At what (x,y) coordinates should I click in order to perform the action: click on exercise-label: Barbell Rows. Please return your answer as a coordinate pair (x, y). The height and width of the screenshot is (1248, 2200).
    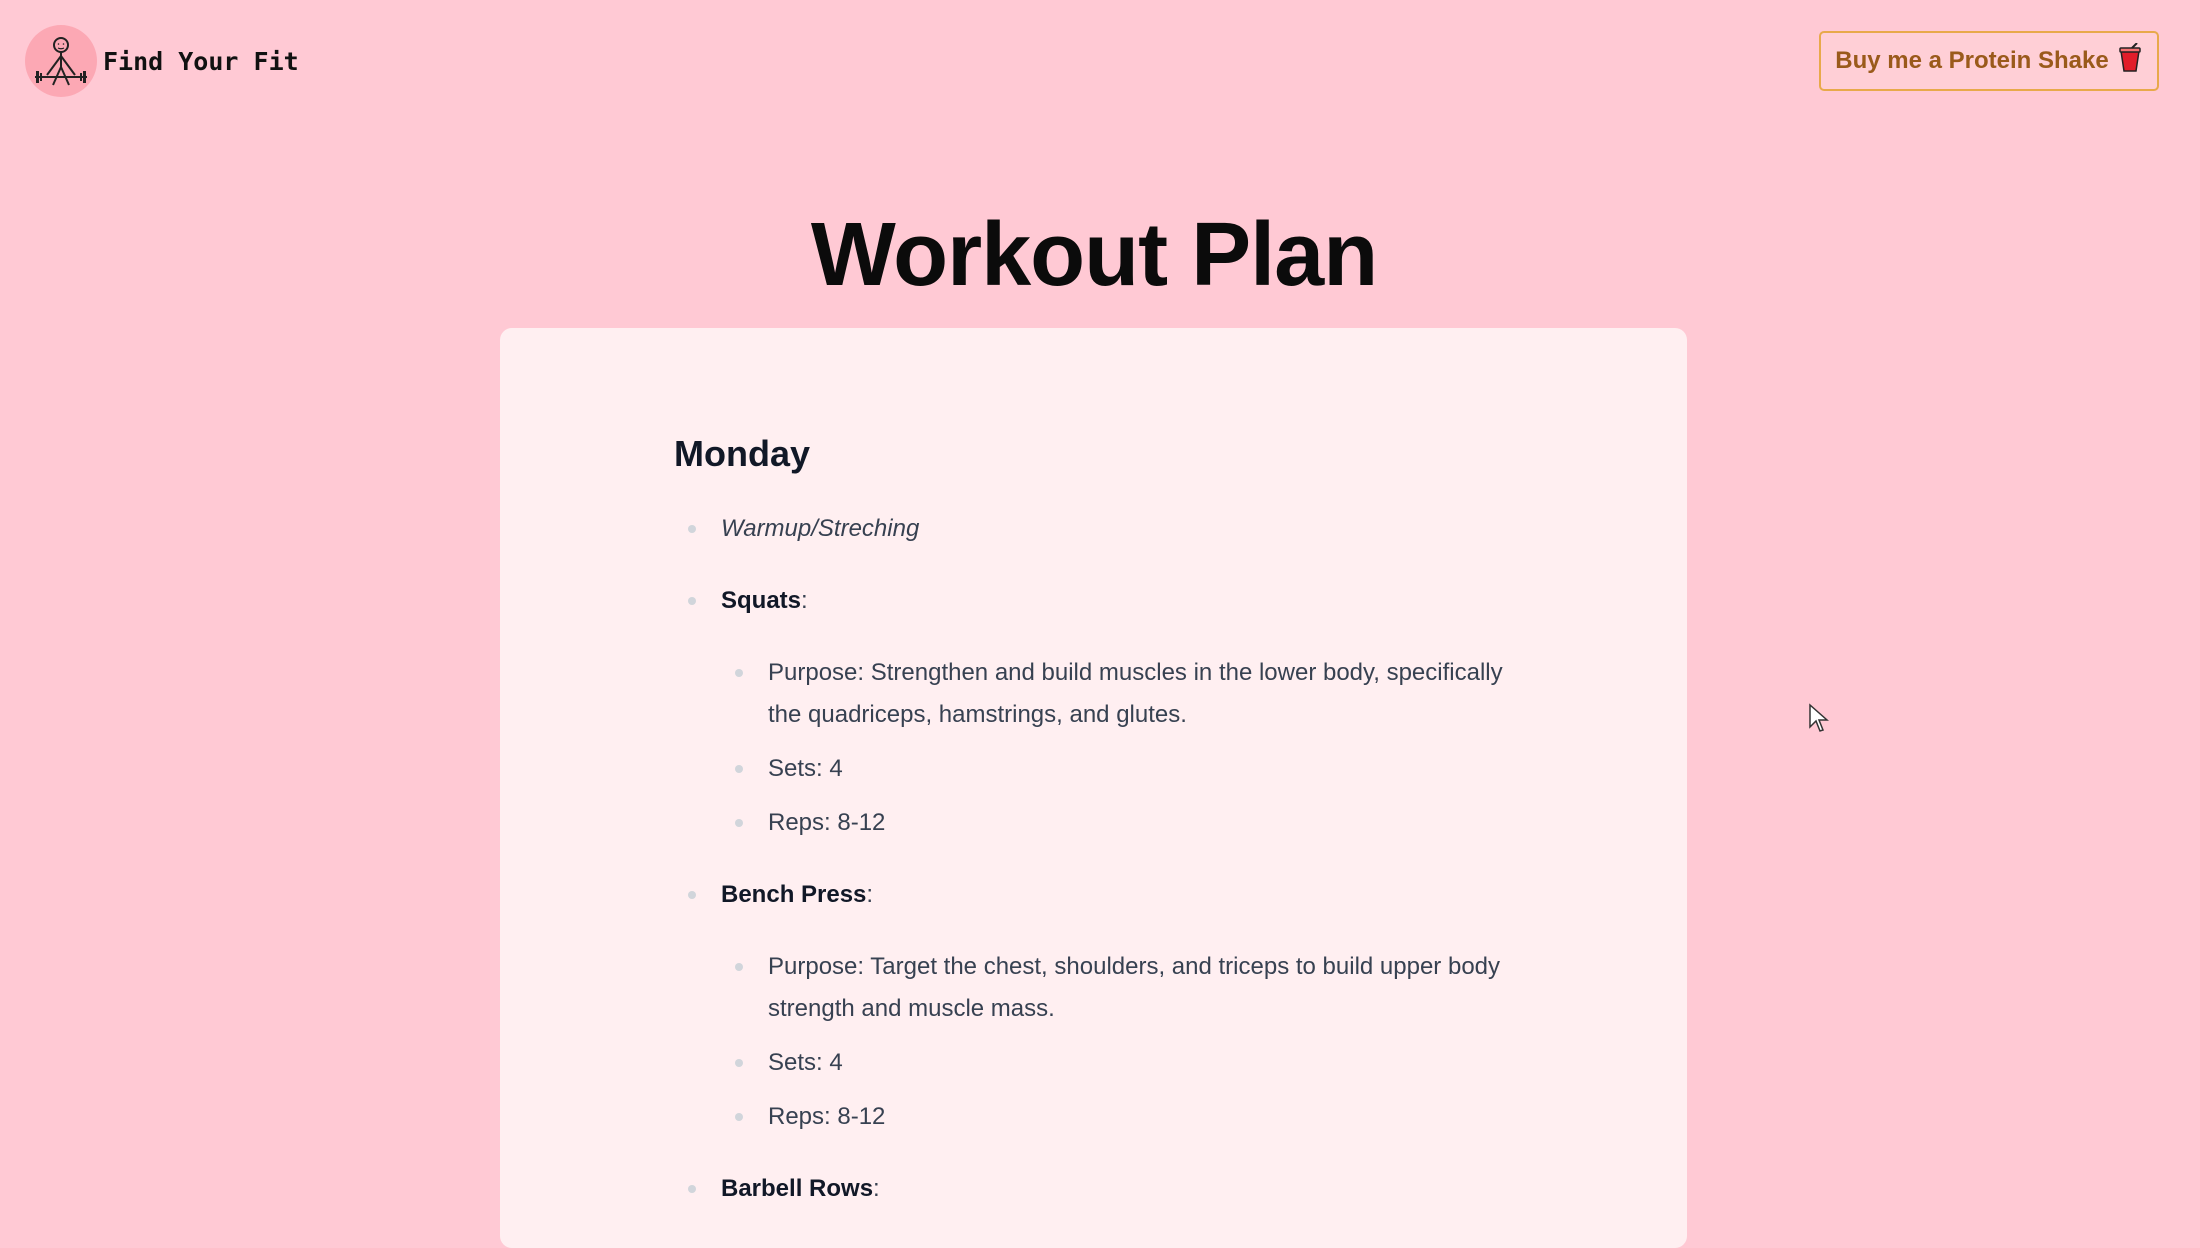
    Looking at the image, I should click on (797, 1188).